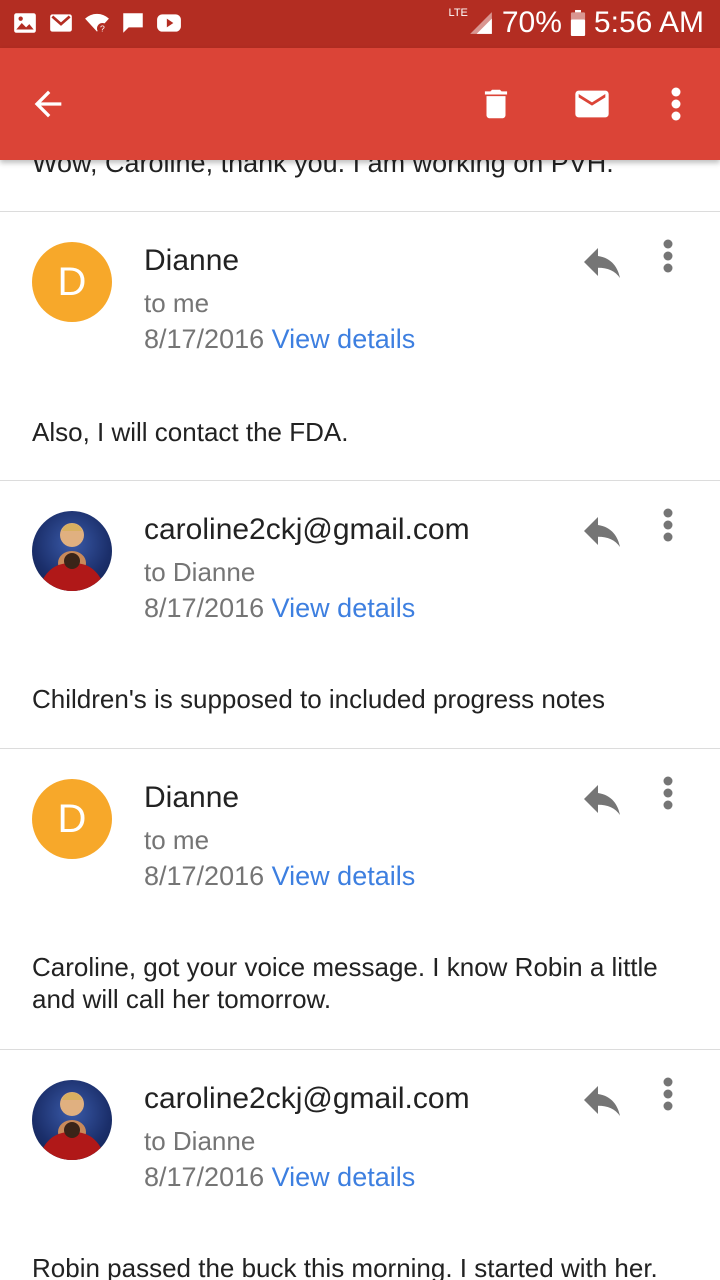 This screenshot has height=1280, width=720. I want to click on more-options-button, so click(676, 104).